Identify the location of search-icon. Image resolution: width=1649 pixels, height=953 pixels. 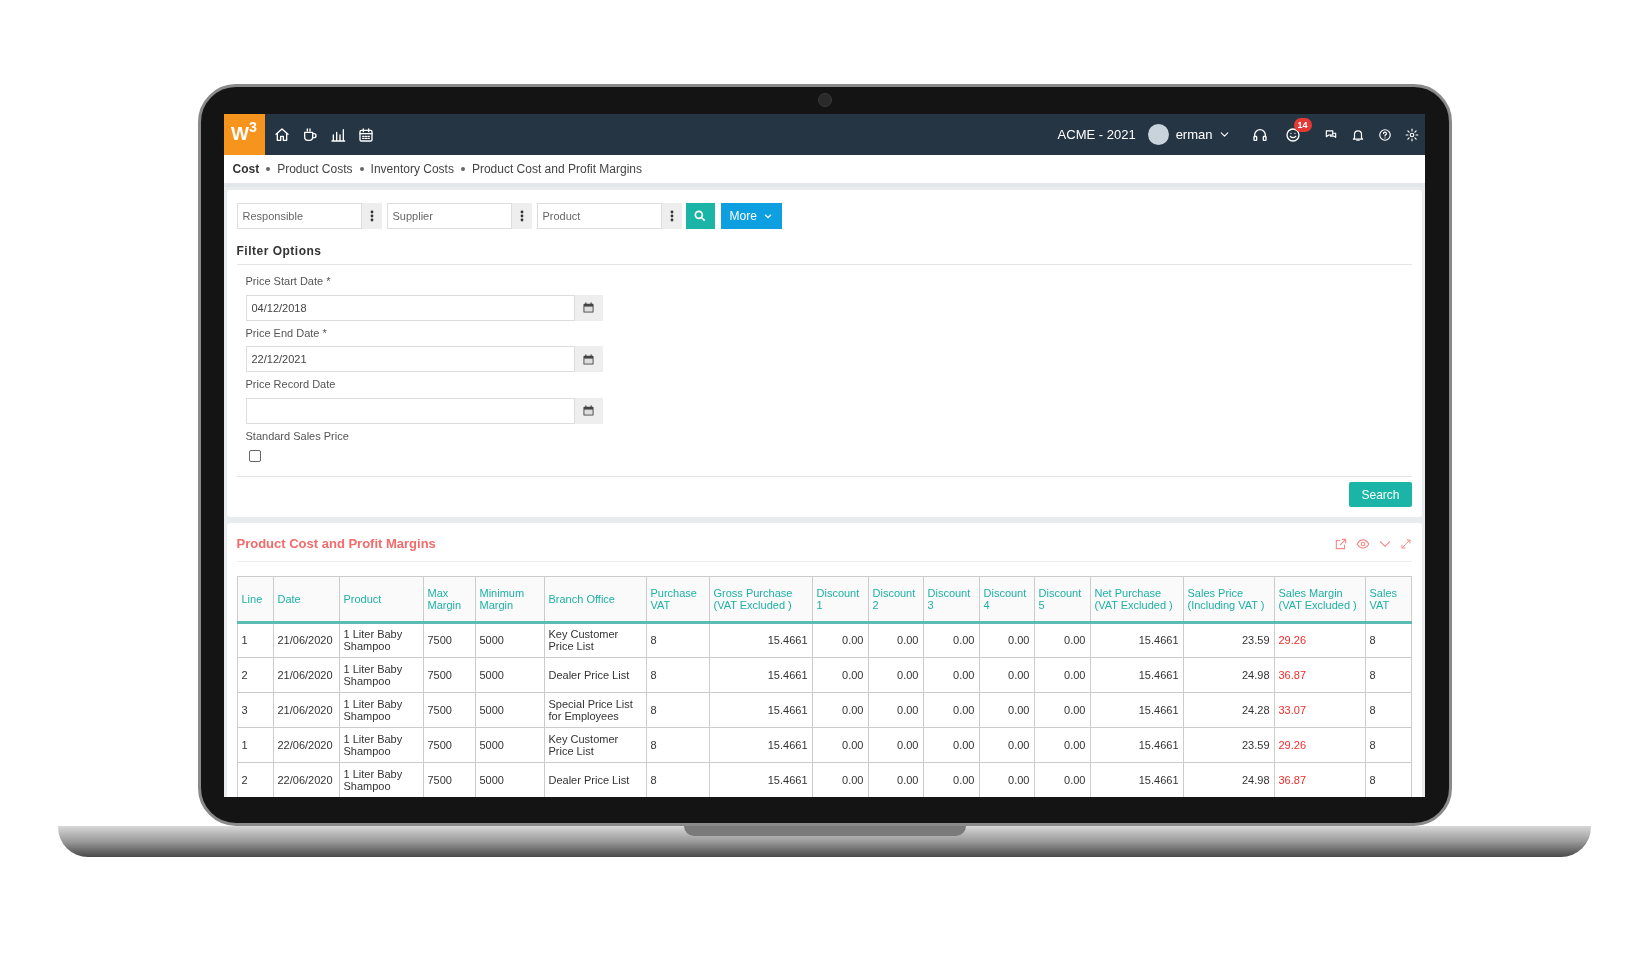
(700, 216).